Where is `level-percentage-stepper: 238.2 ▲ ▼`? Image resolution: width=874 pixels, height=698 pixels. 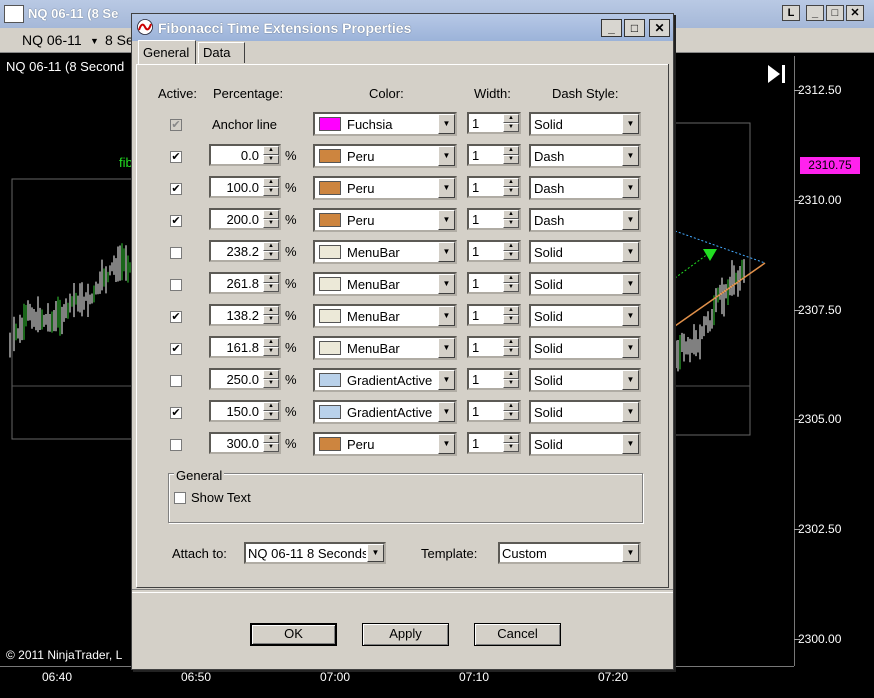
level-percentage-stepper: 238.2 ▲ ▼ is located at coordinates (245, 251).